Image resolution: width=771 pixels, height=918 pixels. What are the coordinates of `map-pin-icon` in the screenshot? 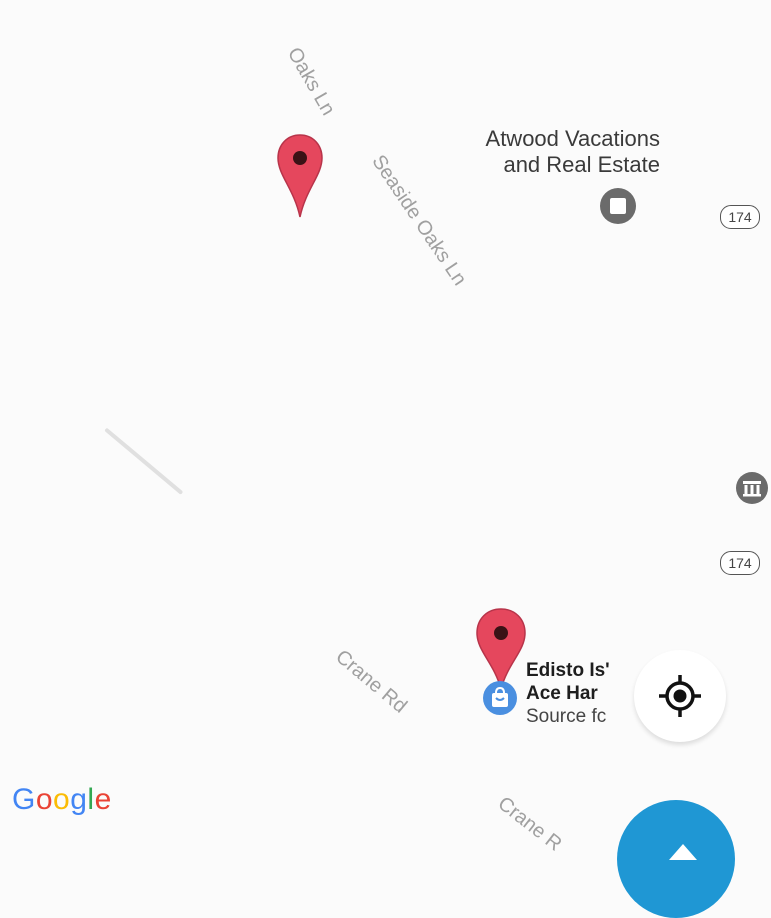 It's located at (300, 176).